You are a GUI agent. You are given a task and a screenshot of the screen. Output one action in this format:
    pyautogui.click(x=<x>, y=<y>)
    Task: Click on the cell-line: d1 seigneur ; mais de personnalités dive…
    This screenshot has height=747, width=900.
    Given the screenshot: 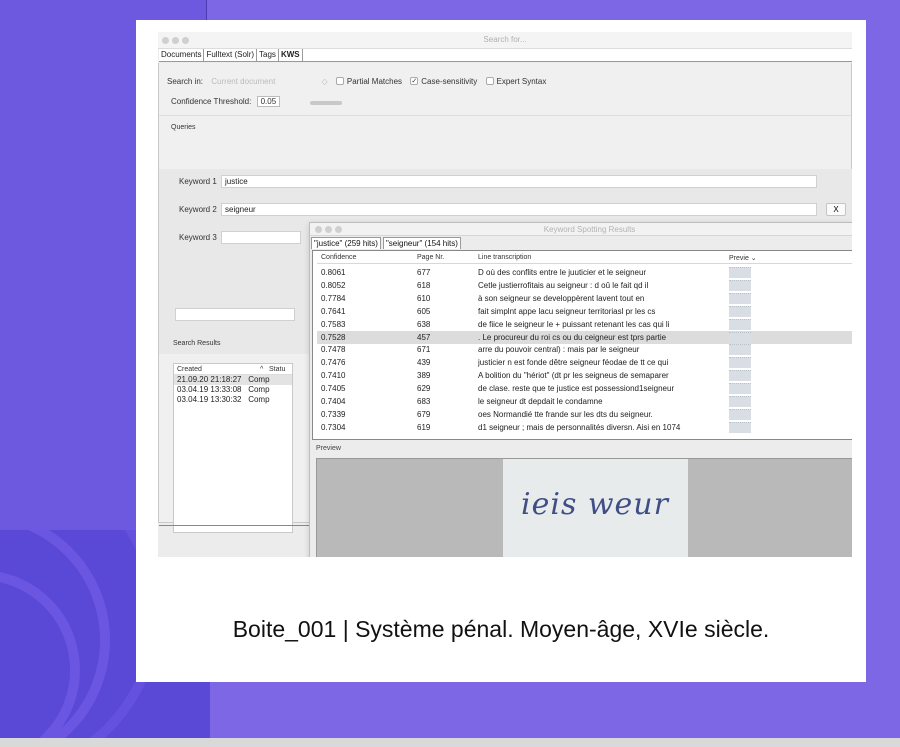 What is the action you would take?
    pyautogui.click(x=579, y=427)
    